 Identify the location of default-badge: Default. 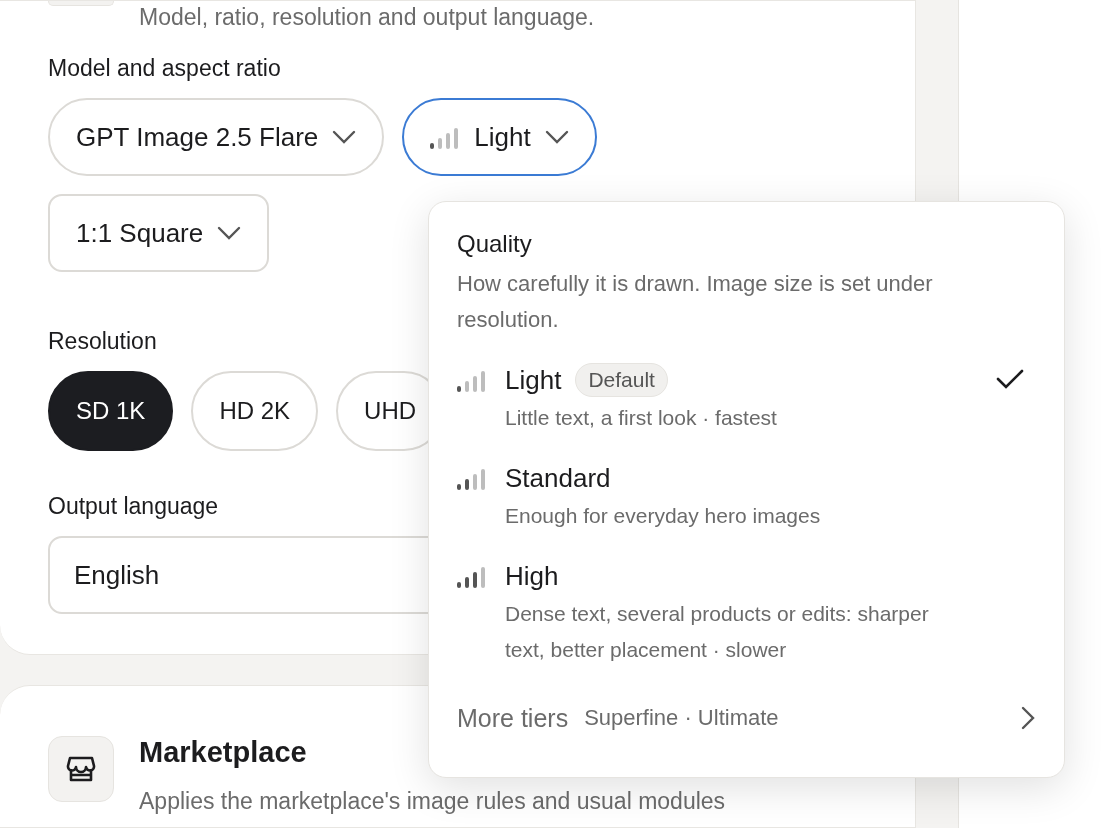
(621, 380).